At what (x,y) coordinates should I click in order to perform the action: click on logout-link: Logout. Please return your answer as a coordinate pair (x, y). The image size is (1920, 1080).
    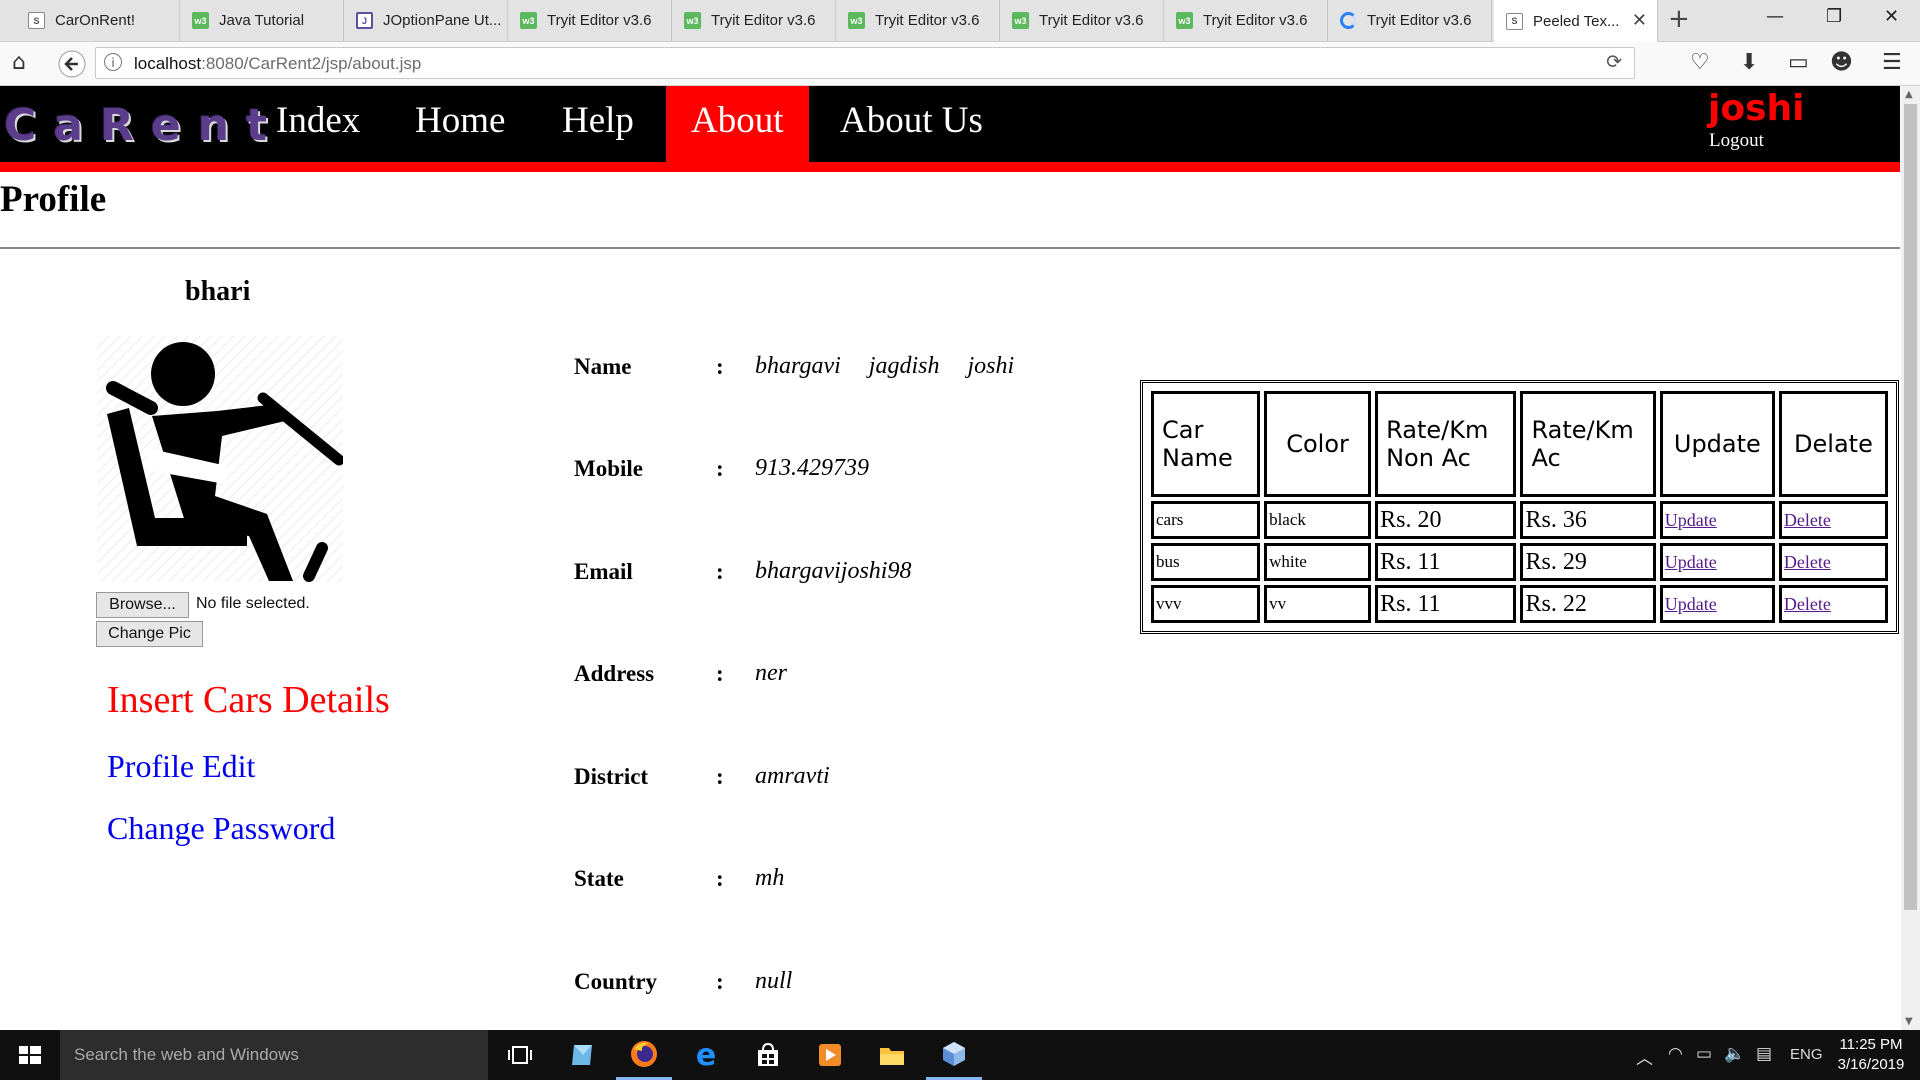
    Looking at the image, I should click on (1736, 141).